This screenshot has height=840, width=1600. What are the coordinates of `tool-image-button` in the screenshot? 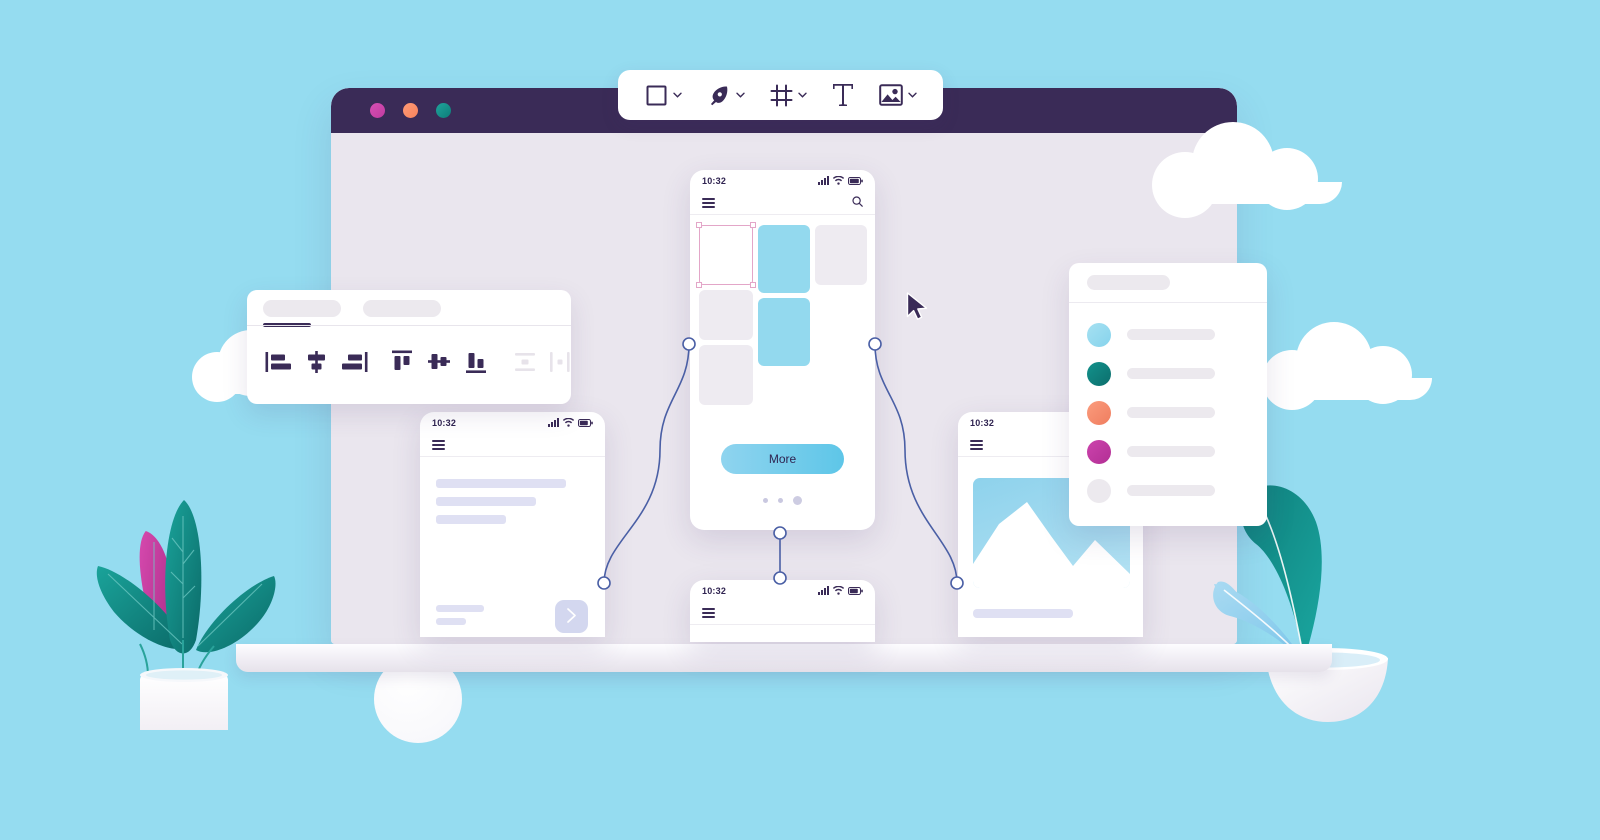 It's located at (897, 95).